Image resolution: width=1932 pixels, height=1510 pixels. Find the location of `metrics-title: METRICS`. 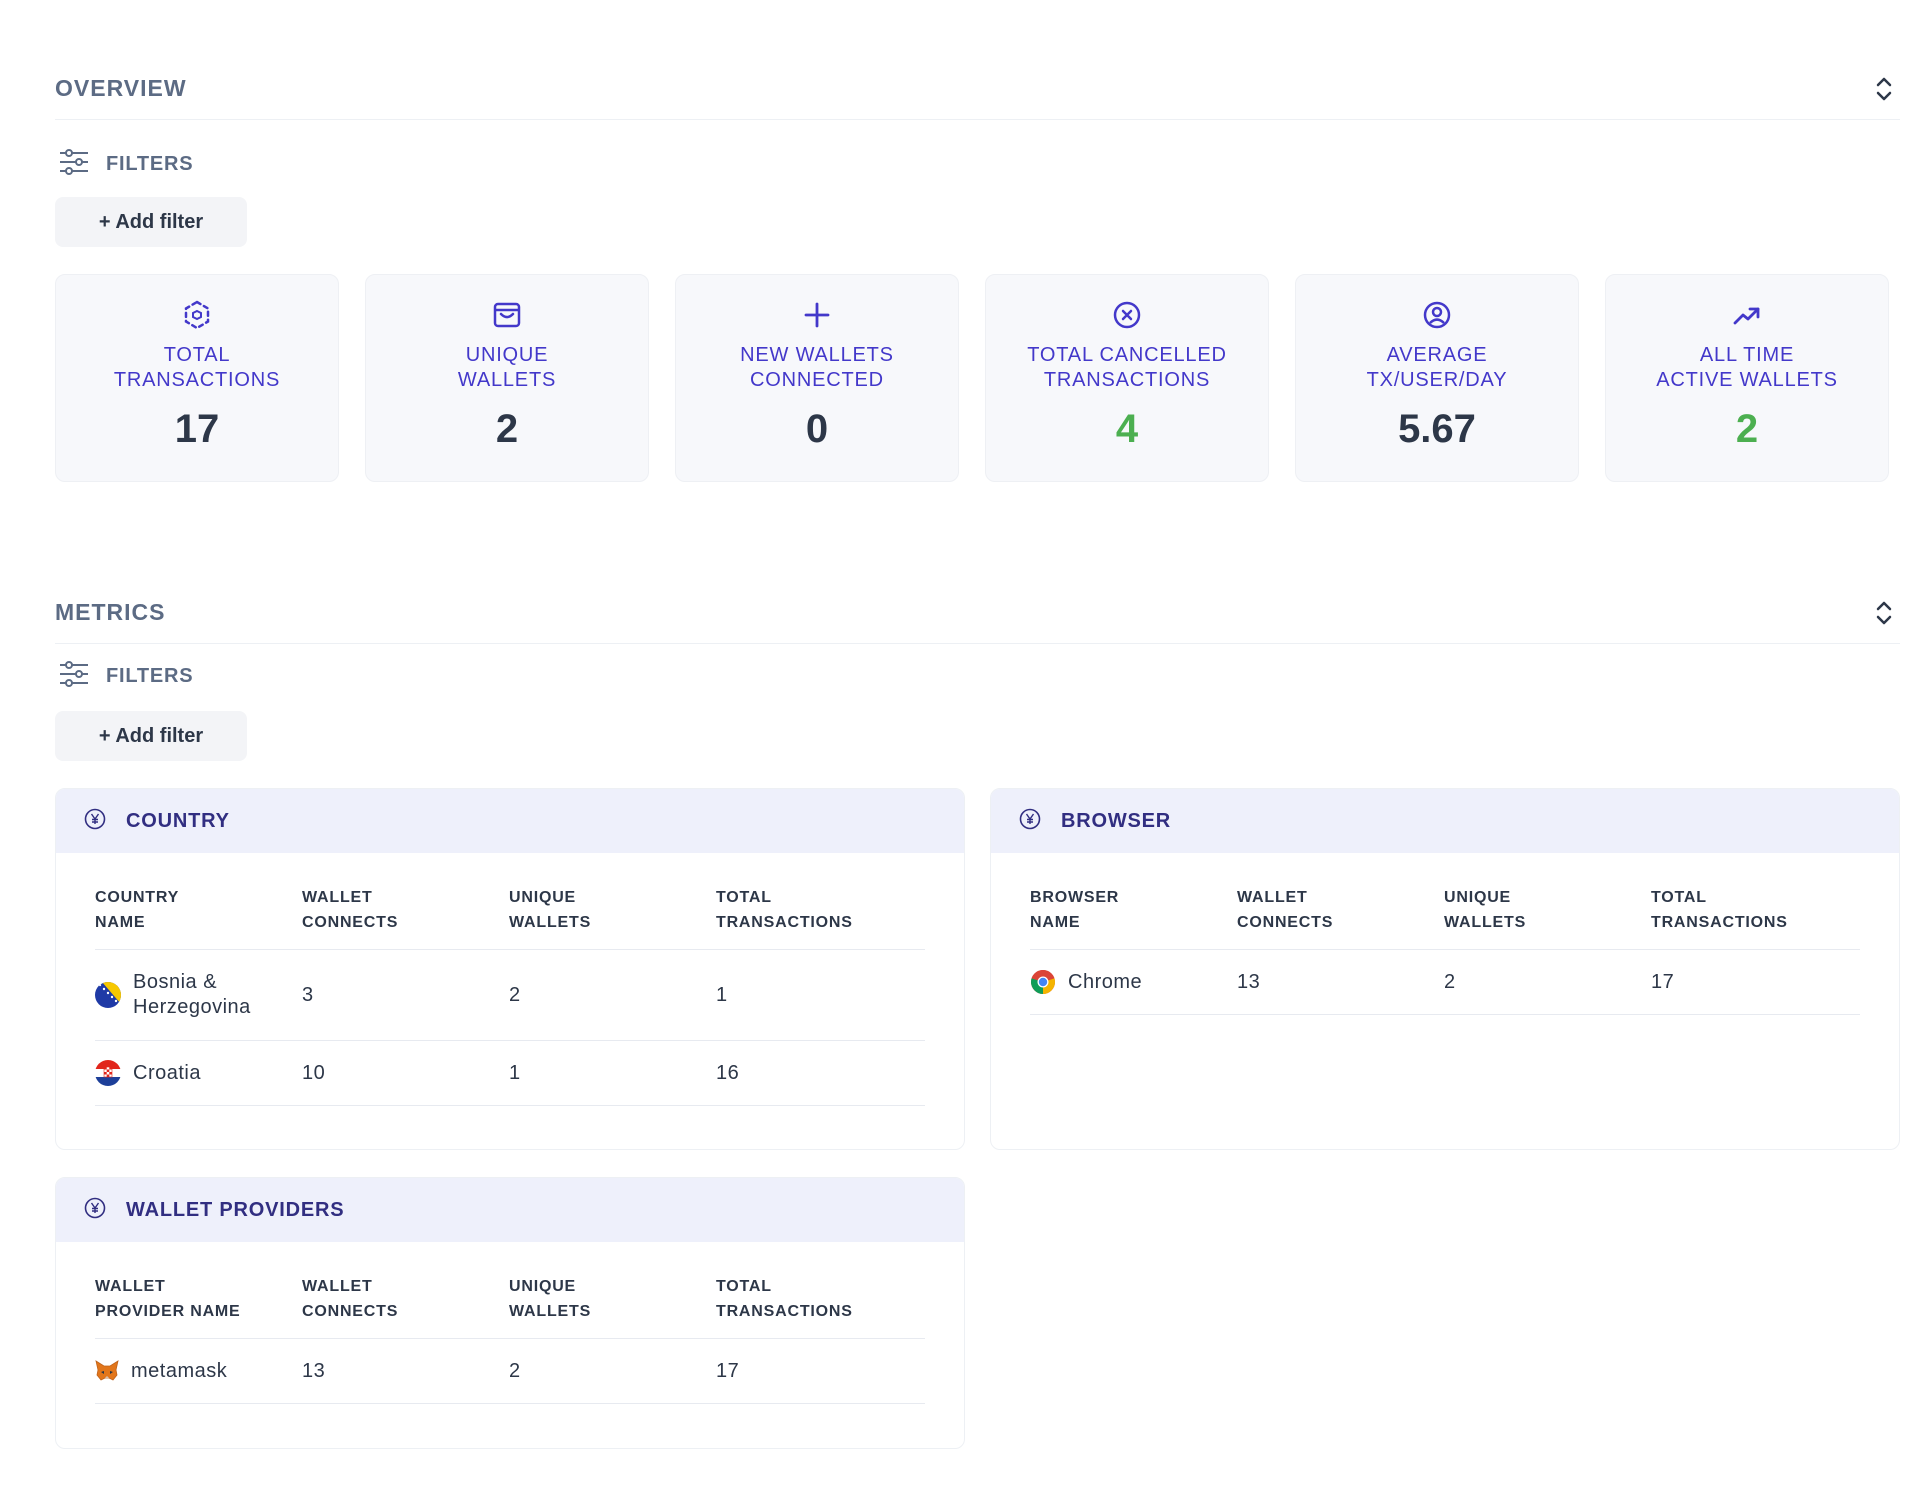

metrics-title: METRICS is located at coordinates (110, 612).